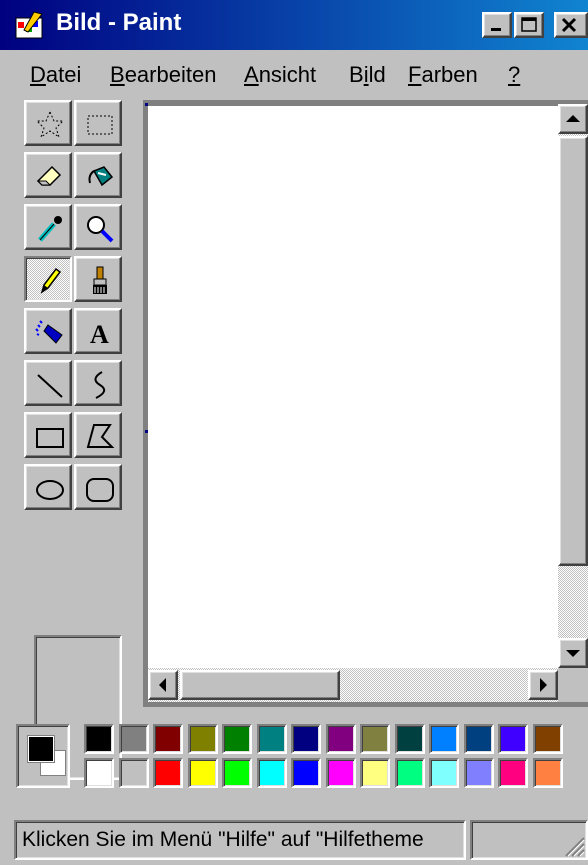  What do you see at coordinates (98, 227) in the screenshot?
I see `magnifier-tool` at bounding box center [98, 227].